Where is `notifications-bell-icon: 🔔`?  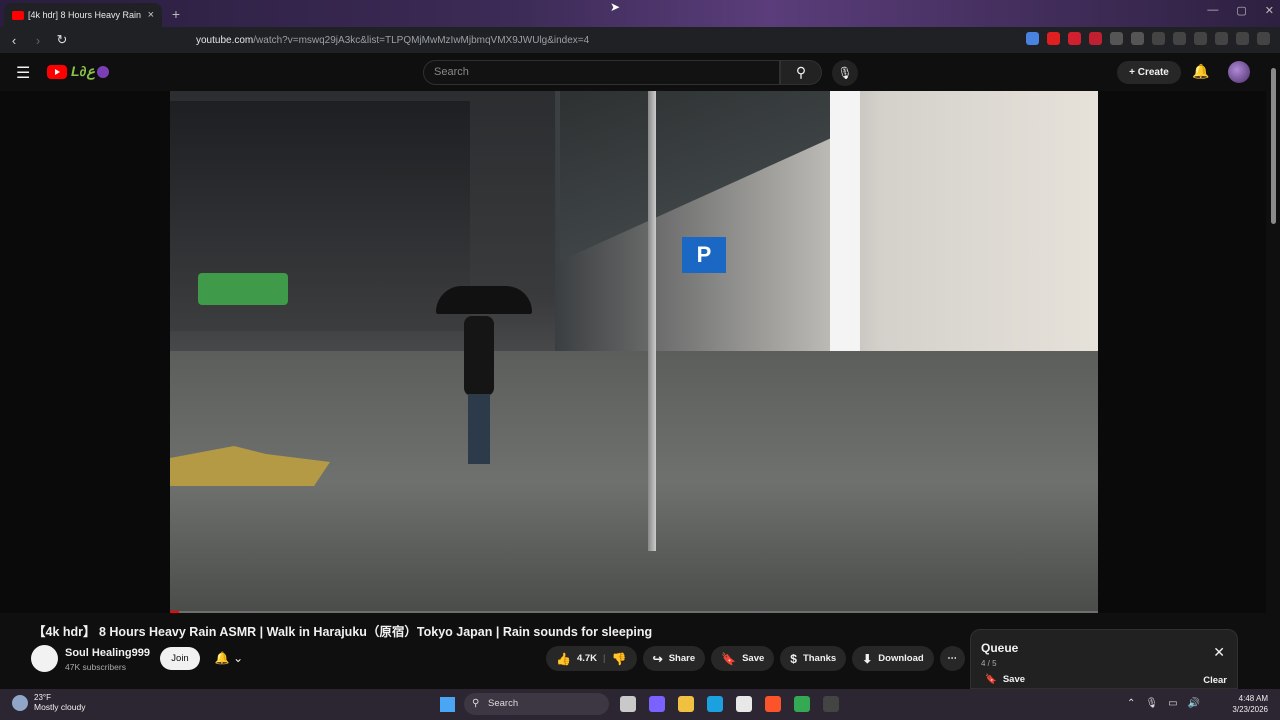 notifications-bell-icon: 🔔 is located at coordinates (1200, 71).